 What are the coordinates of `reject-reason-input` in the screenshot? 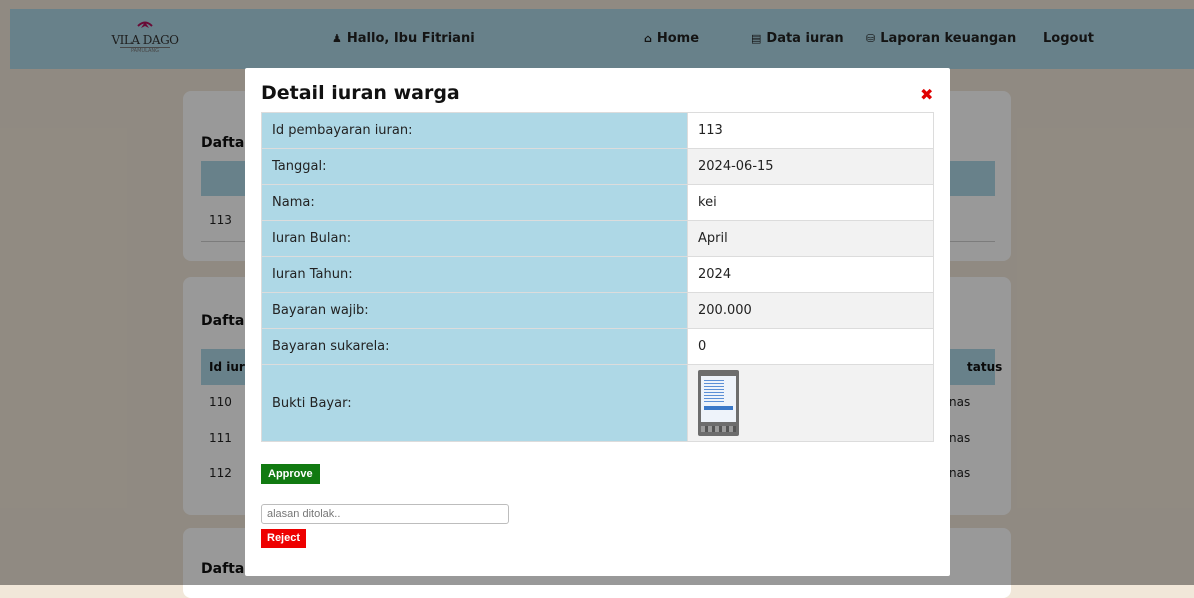 It's located at (385, 514).